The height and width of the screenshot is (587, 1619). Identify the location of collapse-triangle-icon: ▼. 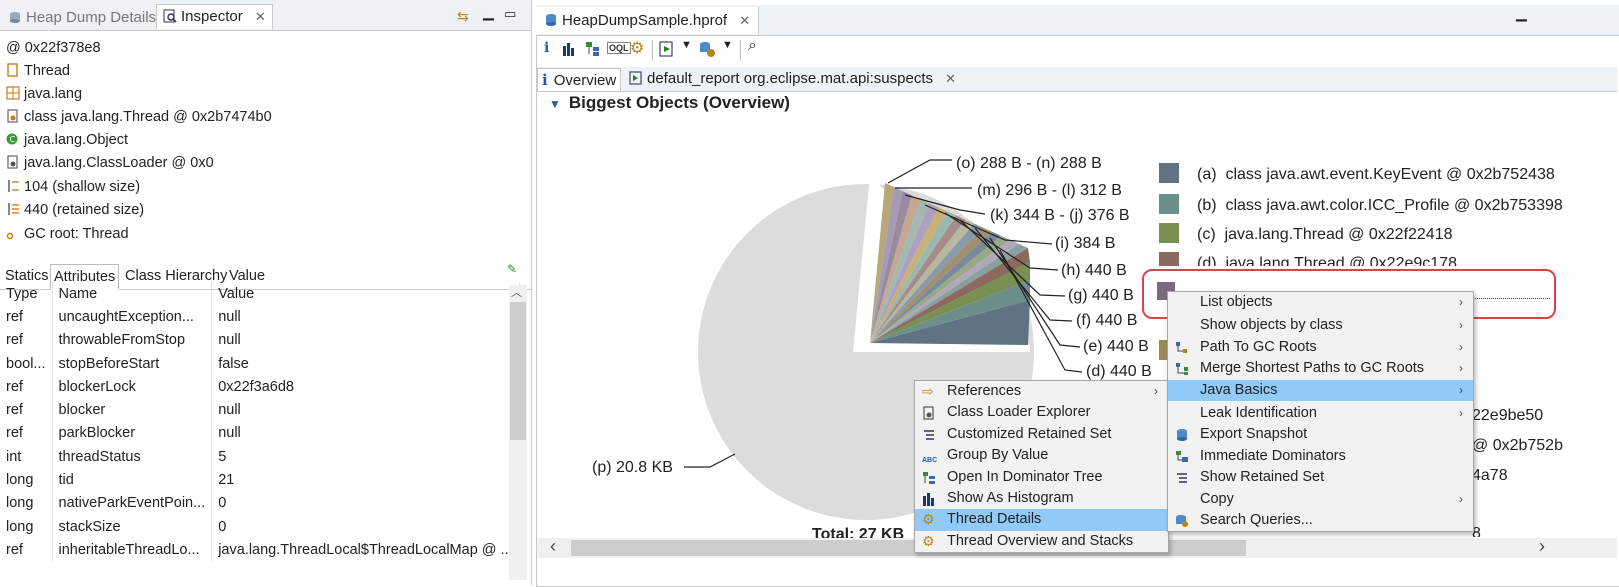
(555, 104).